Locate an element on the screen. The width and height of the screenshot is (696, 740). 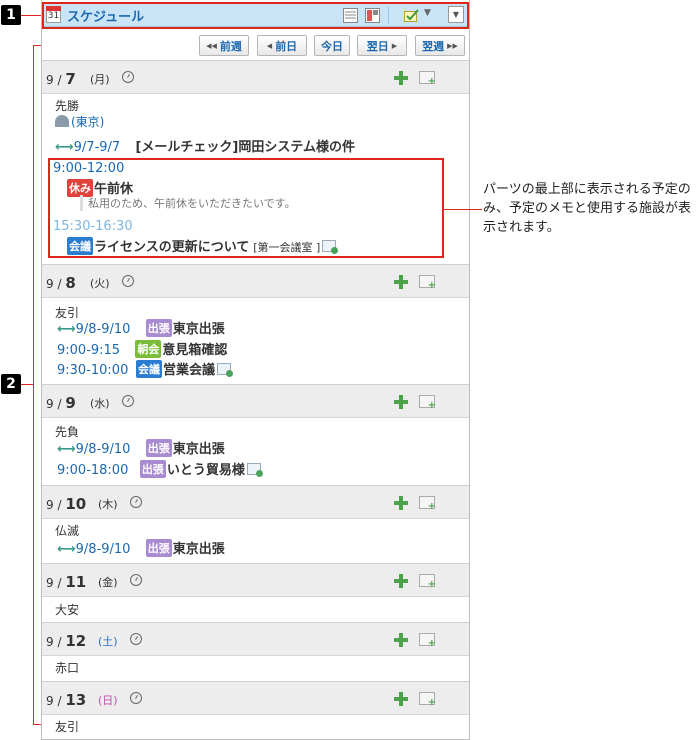
event-title: 営業会議 is located at coordinates (189, 370).